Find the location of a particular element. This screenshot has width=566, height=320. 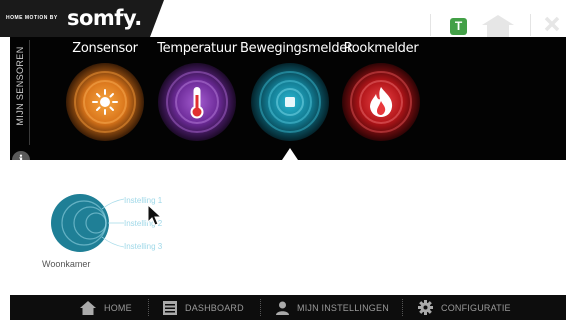

brand-prefix: HOME MOTION BY is located at coordinates (32, 18).